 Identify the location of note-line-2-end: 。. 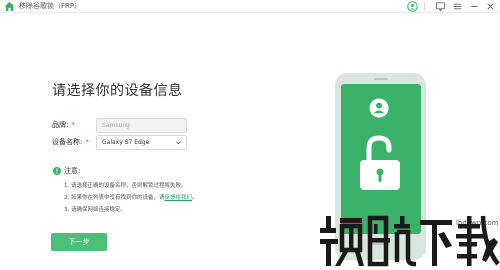
(195, 198).